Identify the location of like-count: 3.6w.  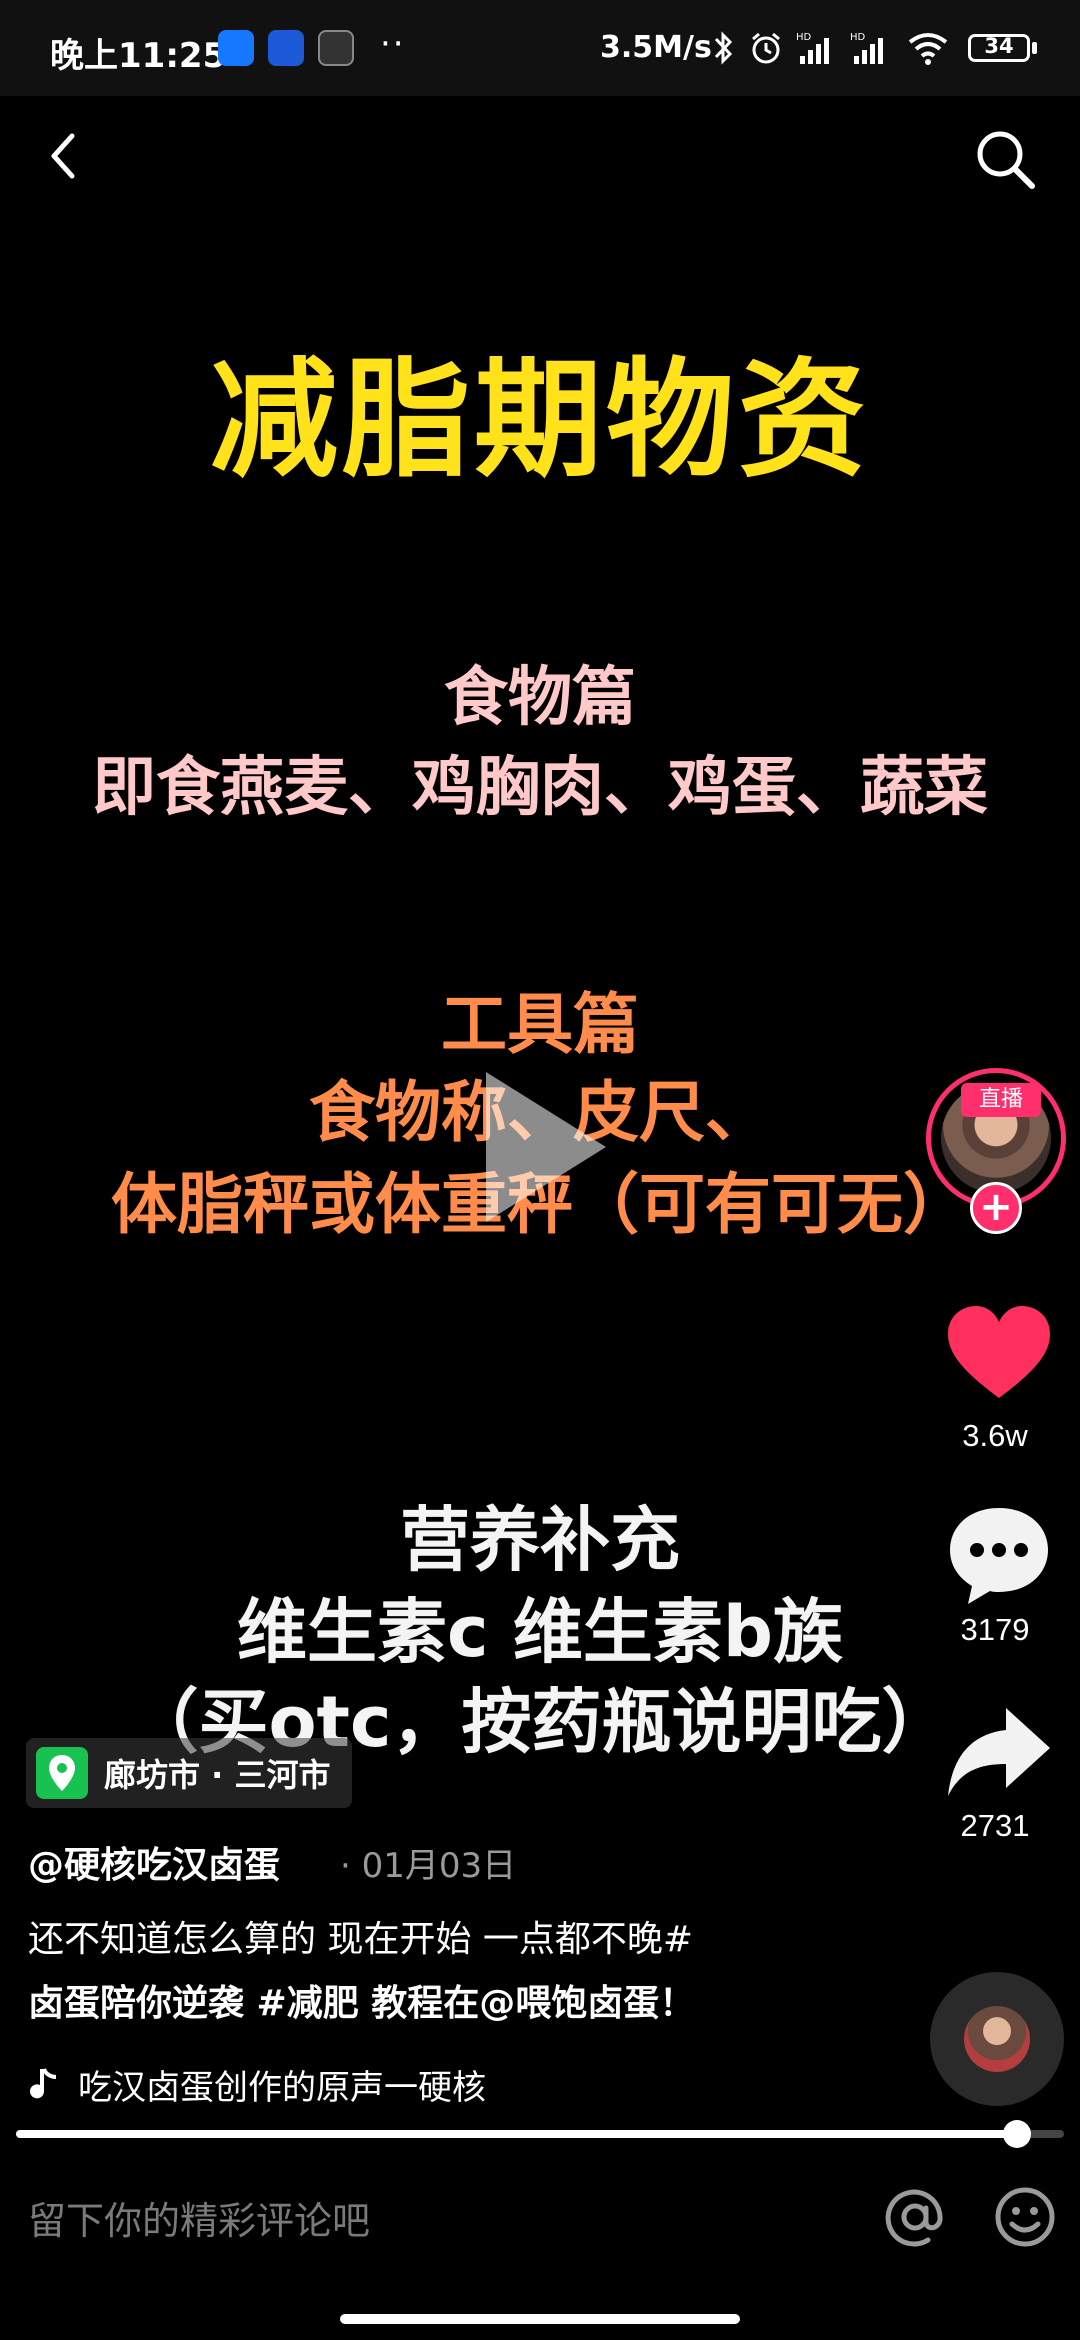
(995, 1435).